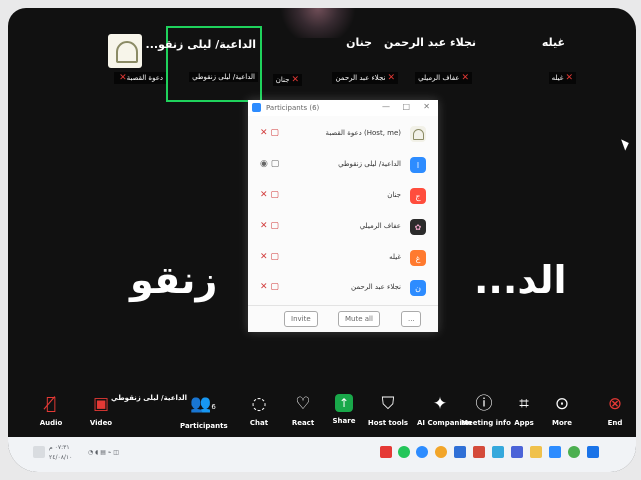 The image size is (641, 480). Describe the element at coordinates (61, 457) in the screenshot. I see `system-date: ٢٤/٠٨/١٠` at that location.